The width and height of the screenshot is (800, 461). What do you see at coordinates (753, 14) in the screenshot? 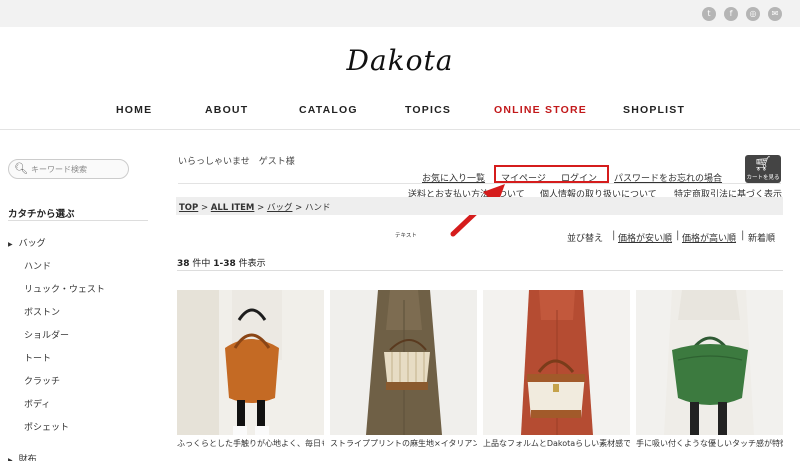
I see `instagram-icon: ◎` at bounding box center [753, 14].